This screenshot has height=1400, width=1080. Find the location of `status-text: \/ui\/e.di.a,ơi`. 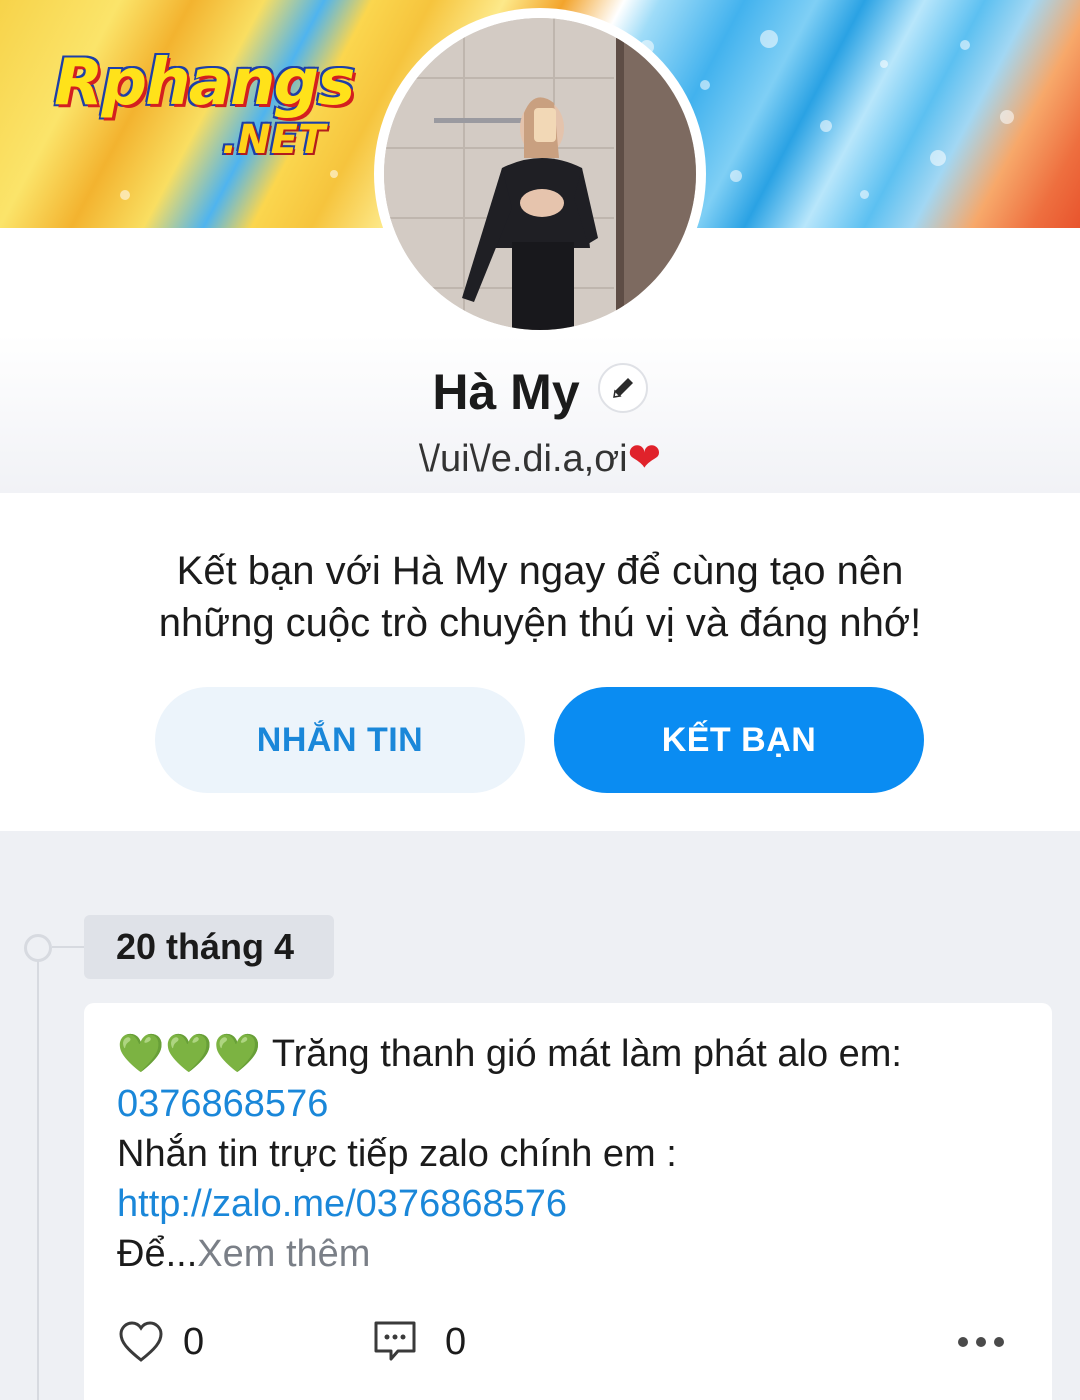

status-text: \/ui\/e.di.a,ơi is located at coordinates (523, 459).